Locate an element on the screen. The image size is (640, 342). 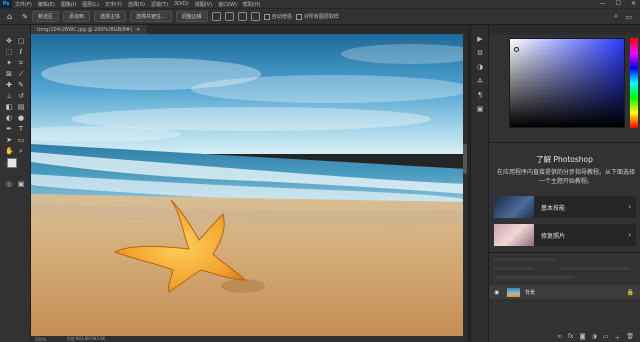
character-panel-icon: A is located at coordinates (480, 81).